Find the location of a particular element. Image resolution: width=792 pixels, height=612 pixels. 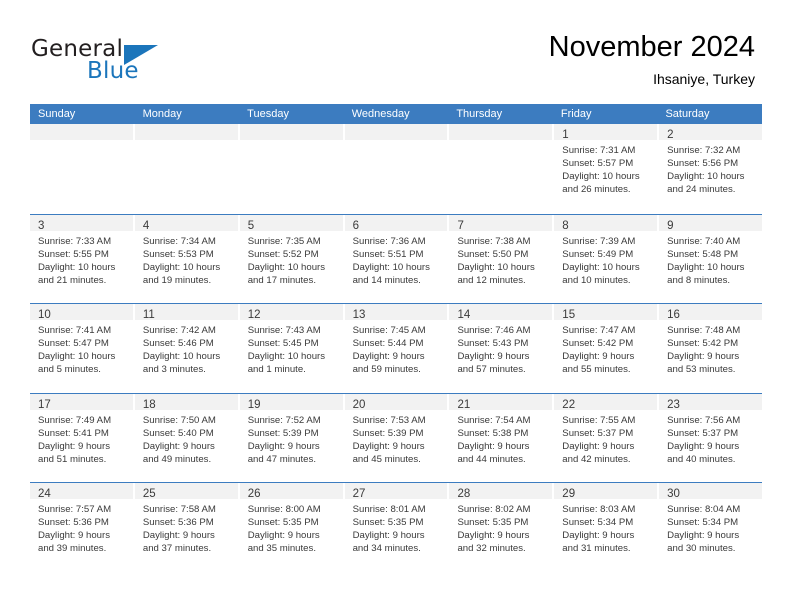

sunrise-text: Sunrise: 7:32 AM is located at coordinates (704, 150).